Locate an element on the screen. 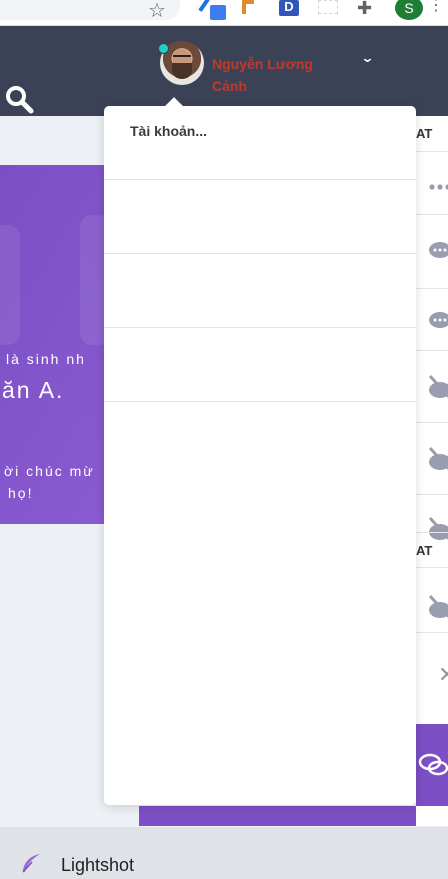  browser-toolbar: ☆ D ✚ S ⋮ is located at coordinates (224, 13).